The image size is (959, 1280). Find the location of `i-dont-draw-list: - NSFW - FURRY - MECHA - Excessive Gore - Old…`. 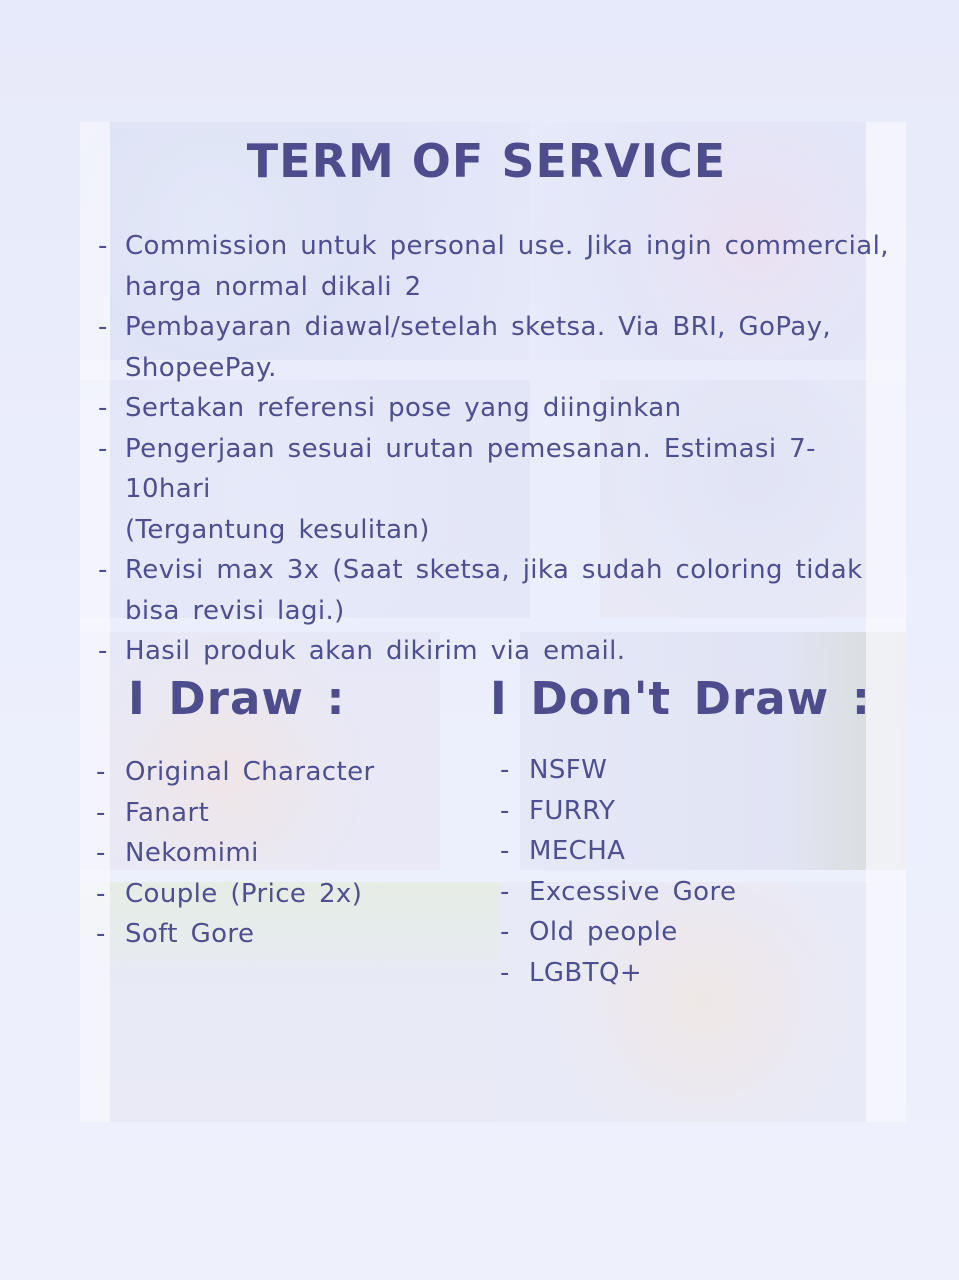

i-dont-draw-list: - NSFW - FURRY - MECHA - Excessive Gore - Old… is located at coordinates (680, 871).